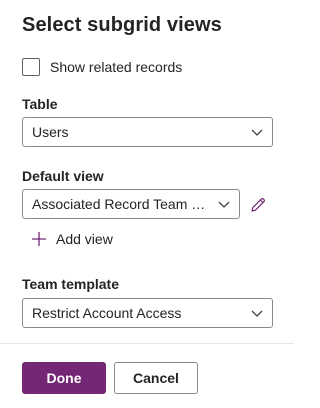 The width and height of the screenshot is (320, 408). What do you see at coordinates (116, 67) in the screenshot?
I see `show-related-records-label: Show related records` at bounding box center [116, 67].